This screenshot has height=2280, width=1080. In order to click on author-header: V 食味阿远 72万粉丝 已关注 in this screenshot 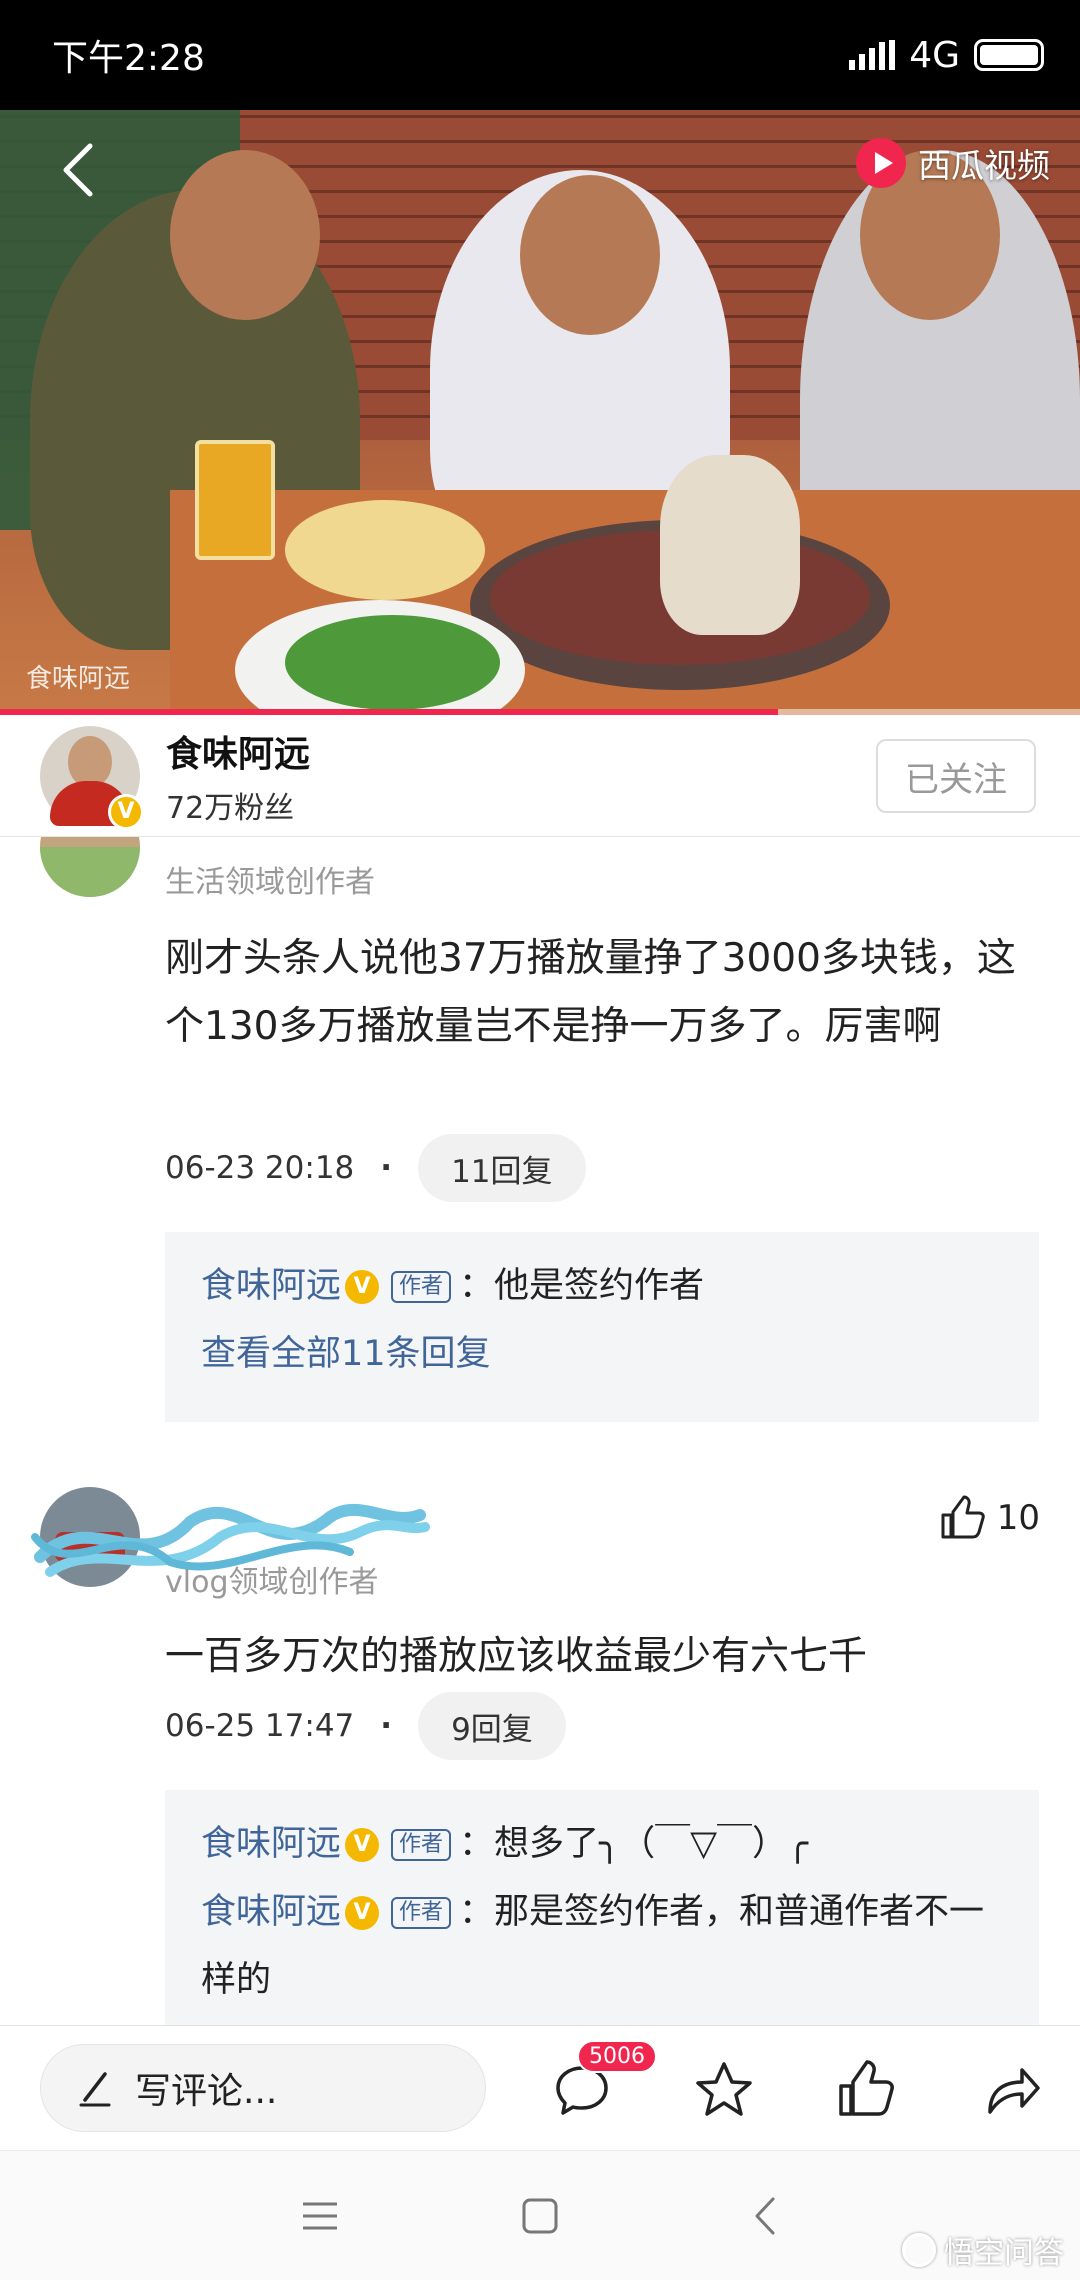, I will do `click(540, 776)`.